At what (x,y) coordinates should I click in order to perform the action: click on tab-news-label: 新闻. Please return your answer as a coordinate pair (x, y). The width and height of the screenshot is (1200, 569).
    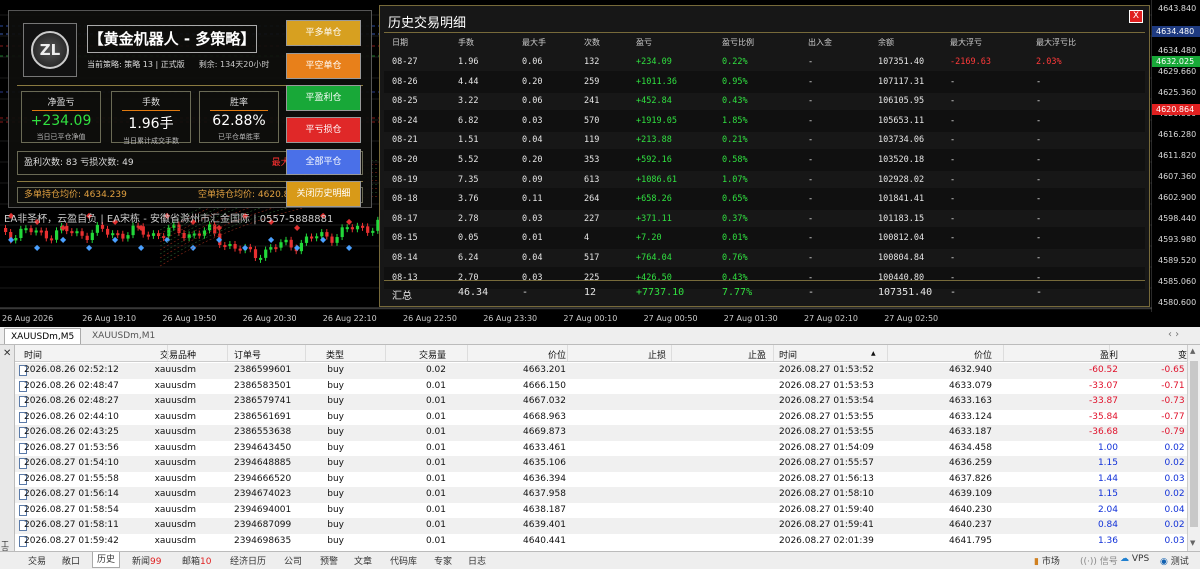
    Looking at the image, I should click on (141, 562).